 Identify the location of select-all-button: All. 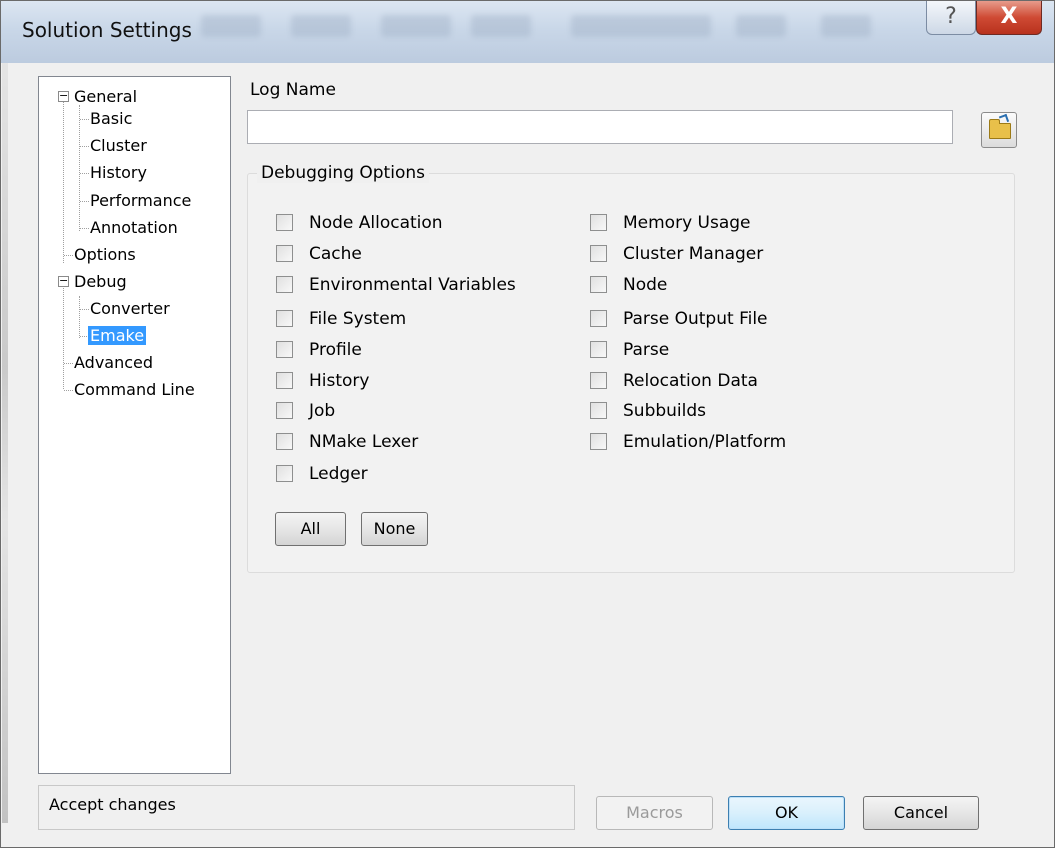
(310, 529).